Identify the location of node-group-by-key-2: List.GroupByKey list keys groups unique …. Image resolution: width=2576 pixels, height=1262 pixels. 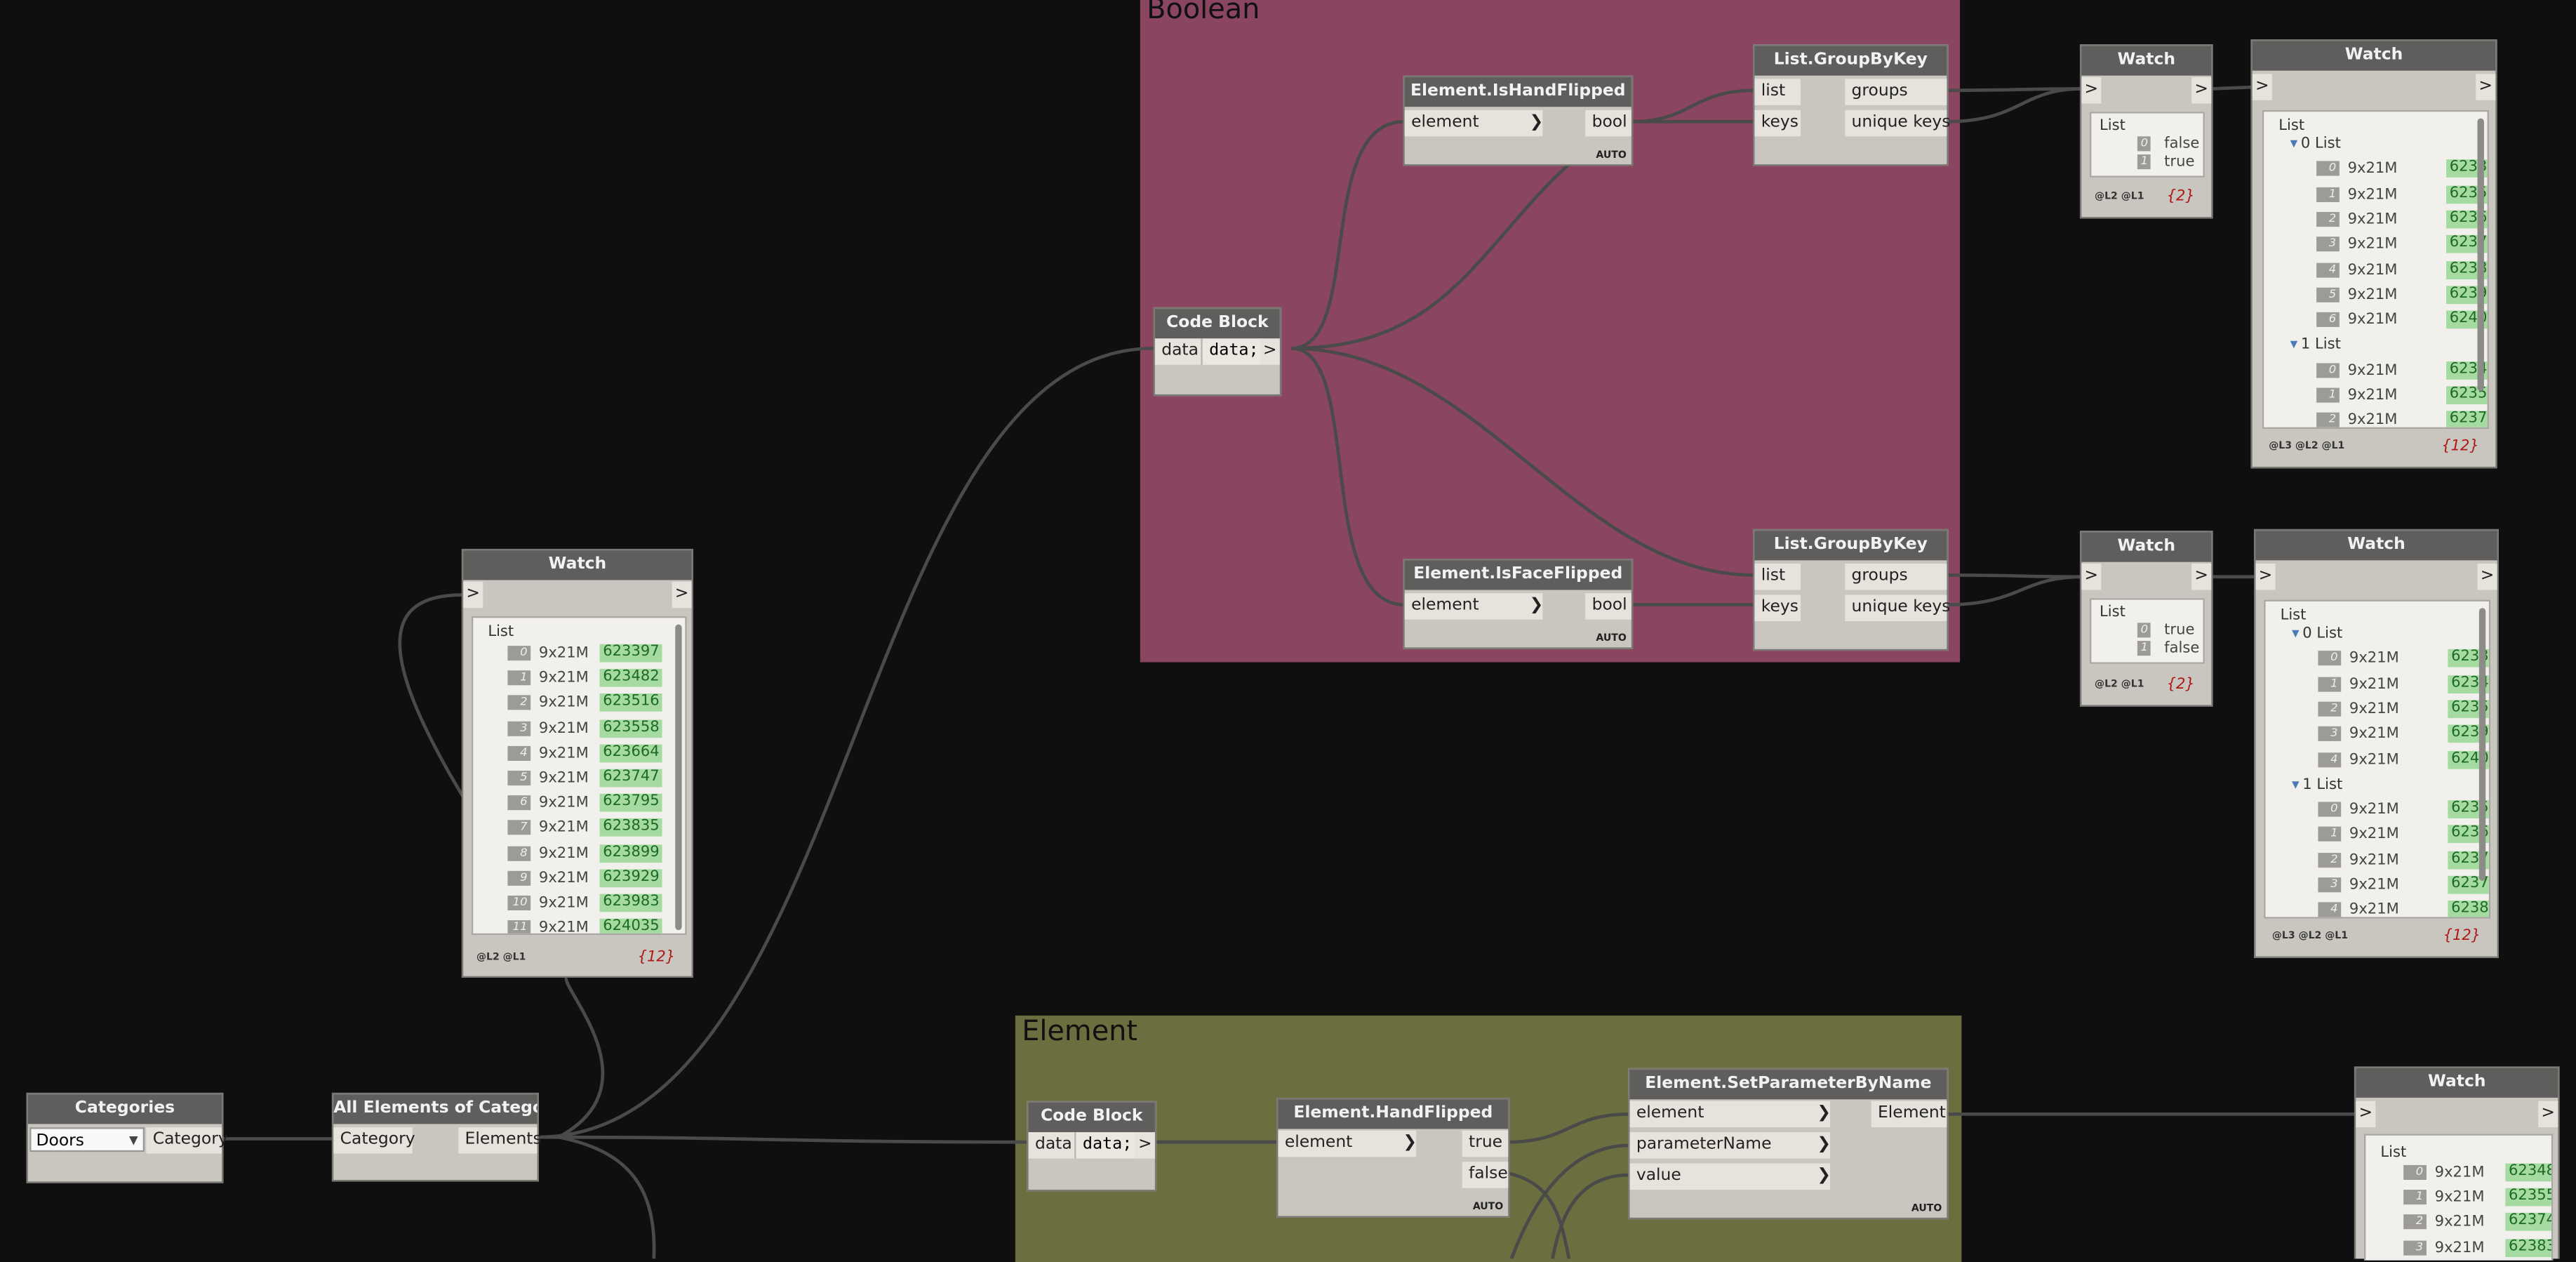
(1852, 590).